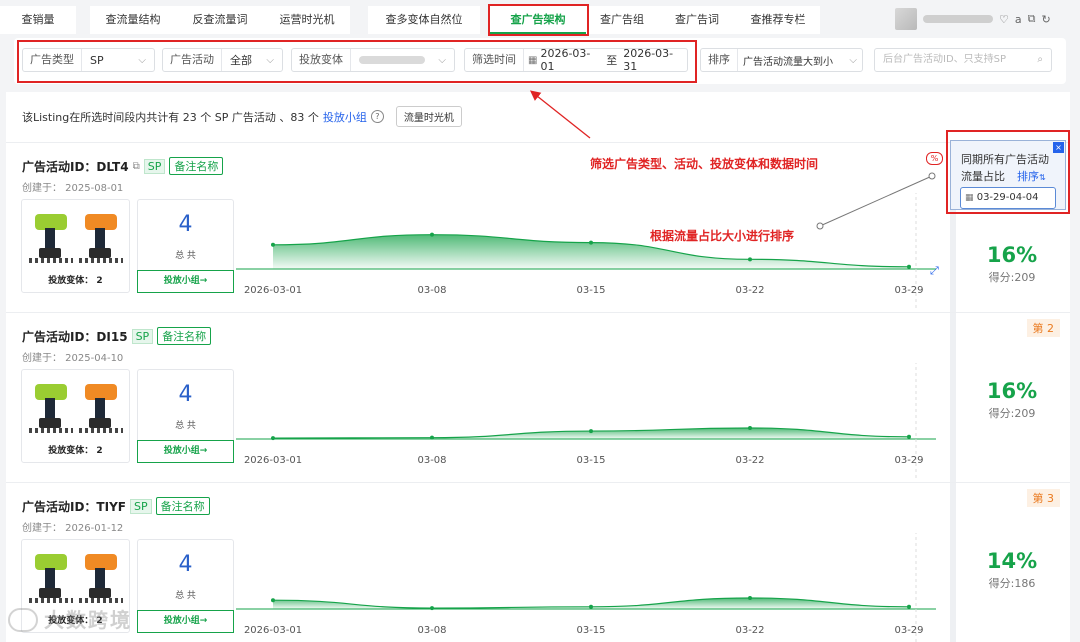  What do you see at coordinates (1004, 19) in the screenshot?
I see `heart-icon: ♡` at bounding box center [1004, 19].